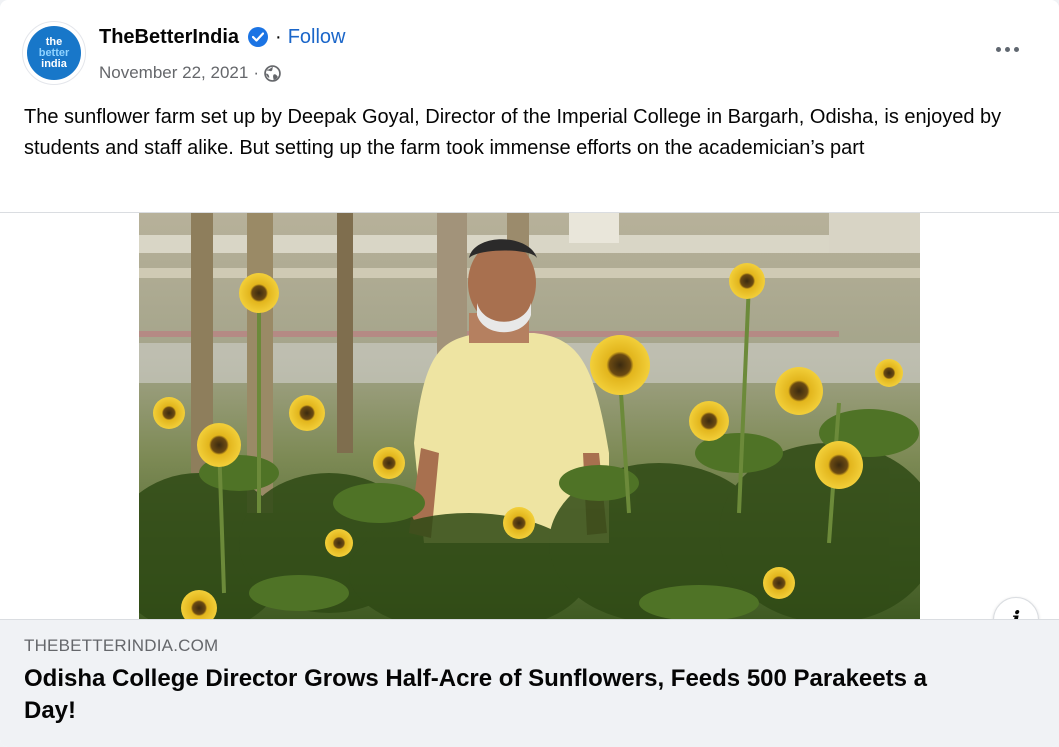  I want to click on logo: the better india, so click(54, 53).